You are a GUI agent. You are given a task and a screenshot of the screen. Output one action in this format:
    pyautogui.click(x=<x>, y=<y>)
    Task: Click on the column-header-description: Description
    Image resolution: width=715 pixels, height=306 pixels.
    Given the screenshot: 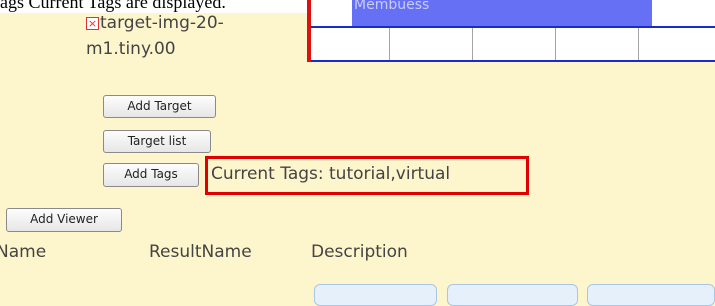 What is the action you would take?
    pyautogui.click(x=359, y=252)
    